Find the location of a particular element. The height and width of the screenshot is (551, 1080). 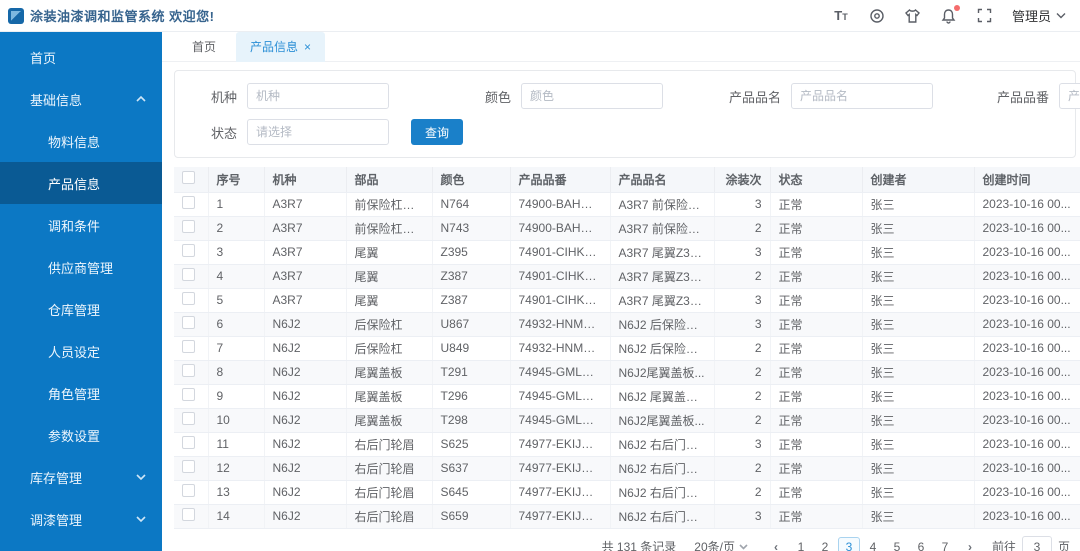

page-number-4: 4 is located at coordinates (873, 544).